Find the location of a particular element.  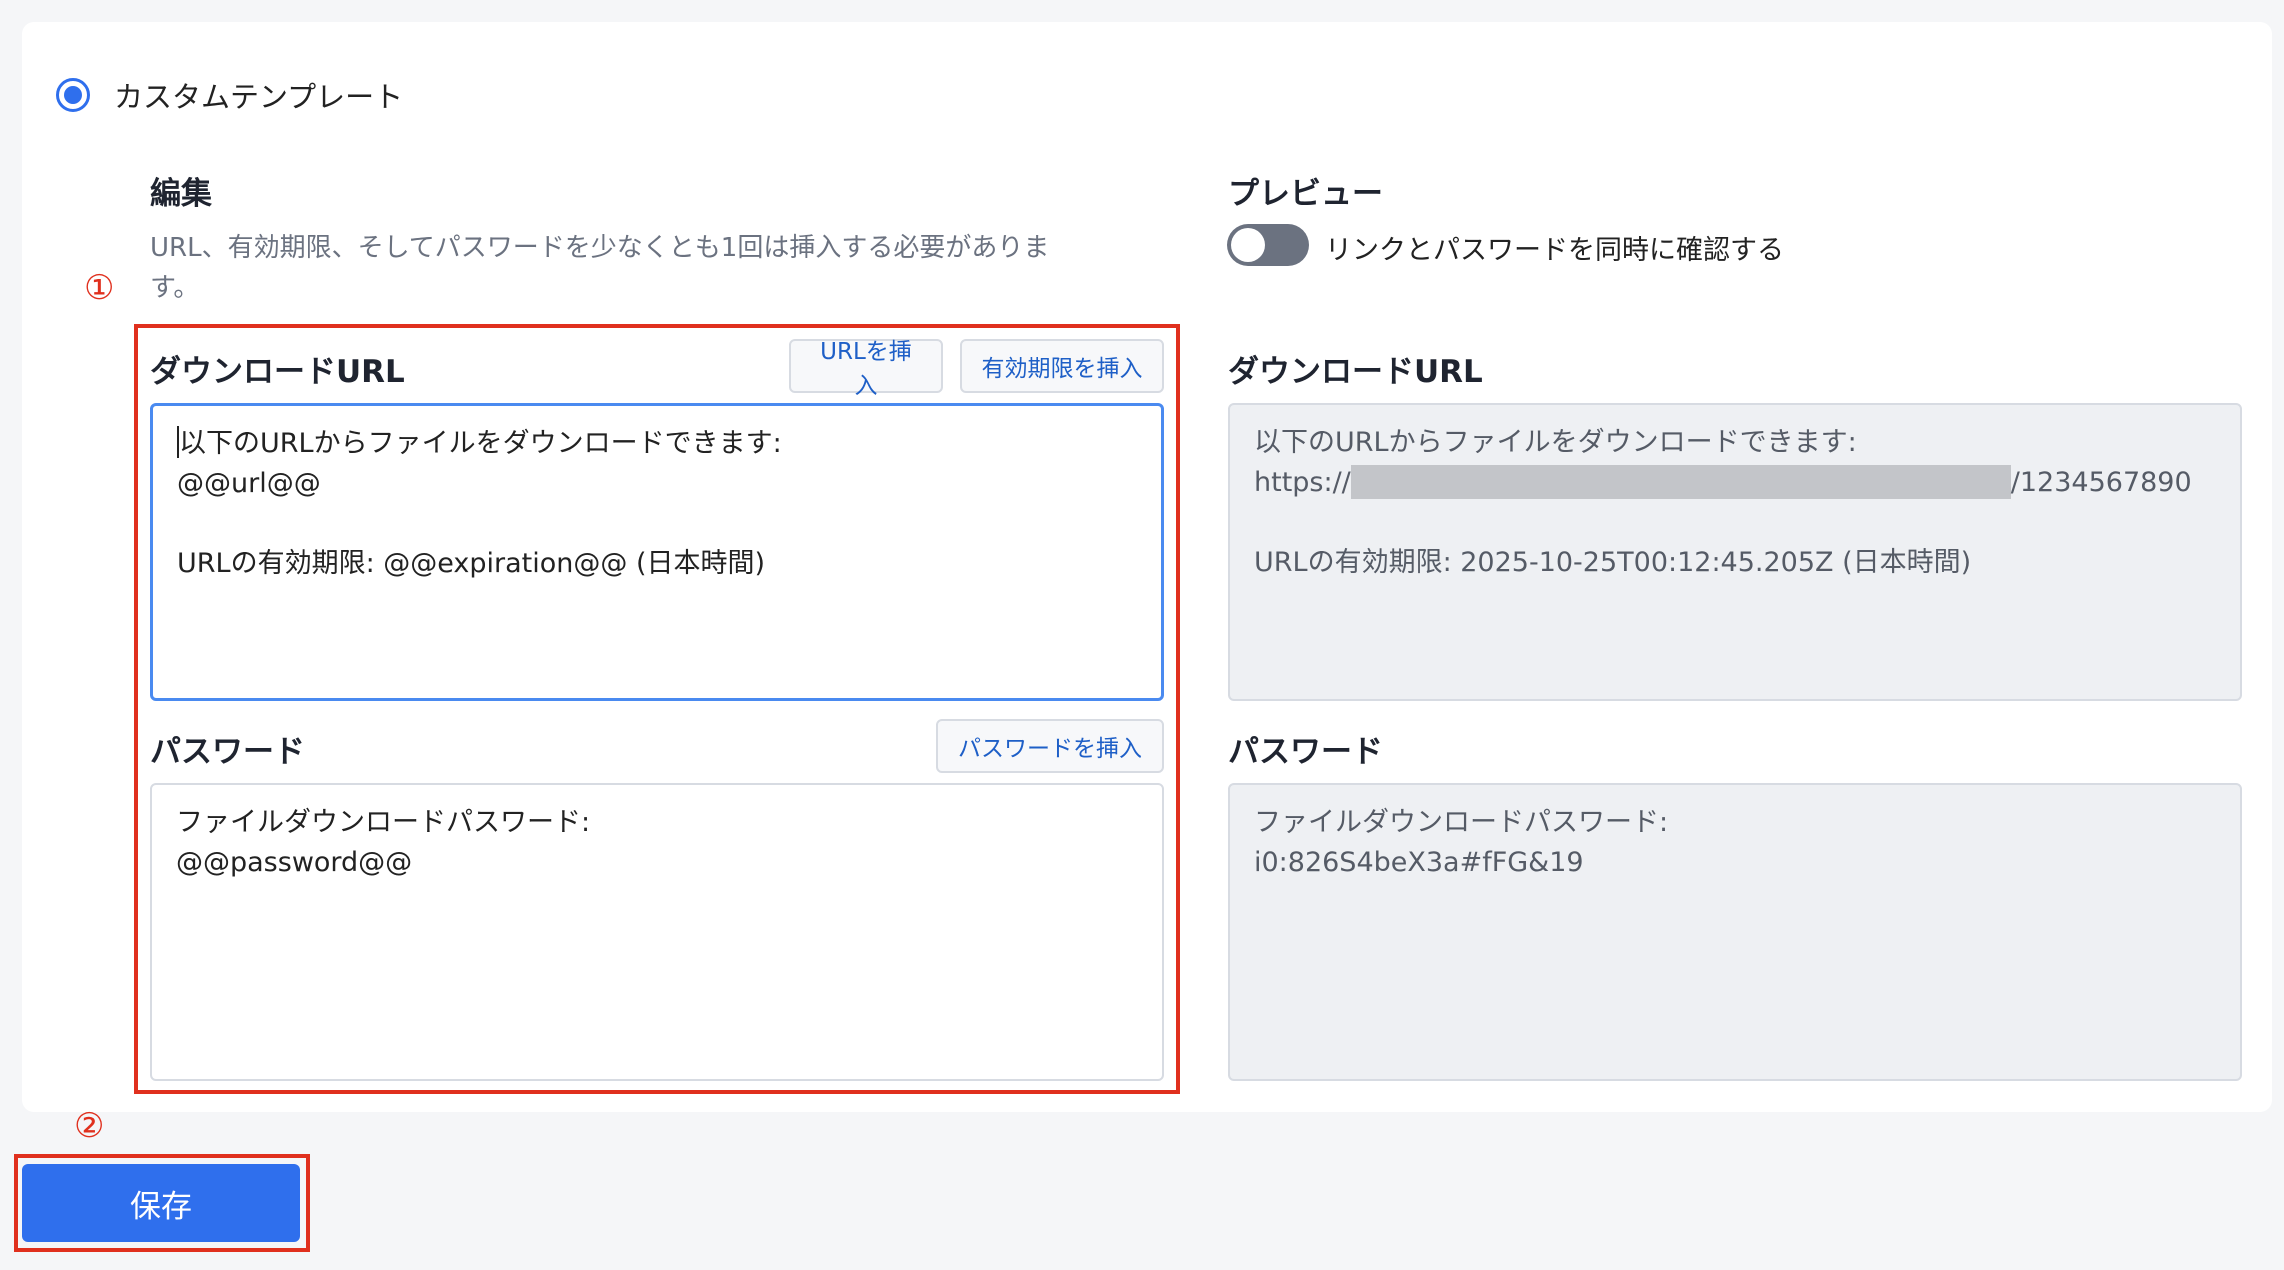

password-label: パスワード is located at coordinates (227, 752).